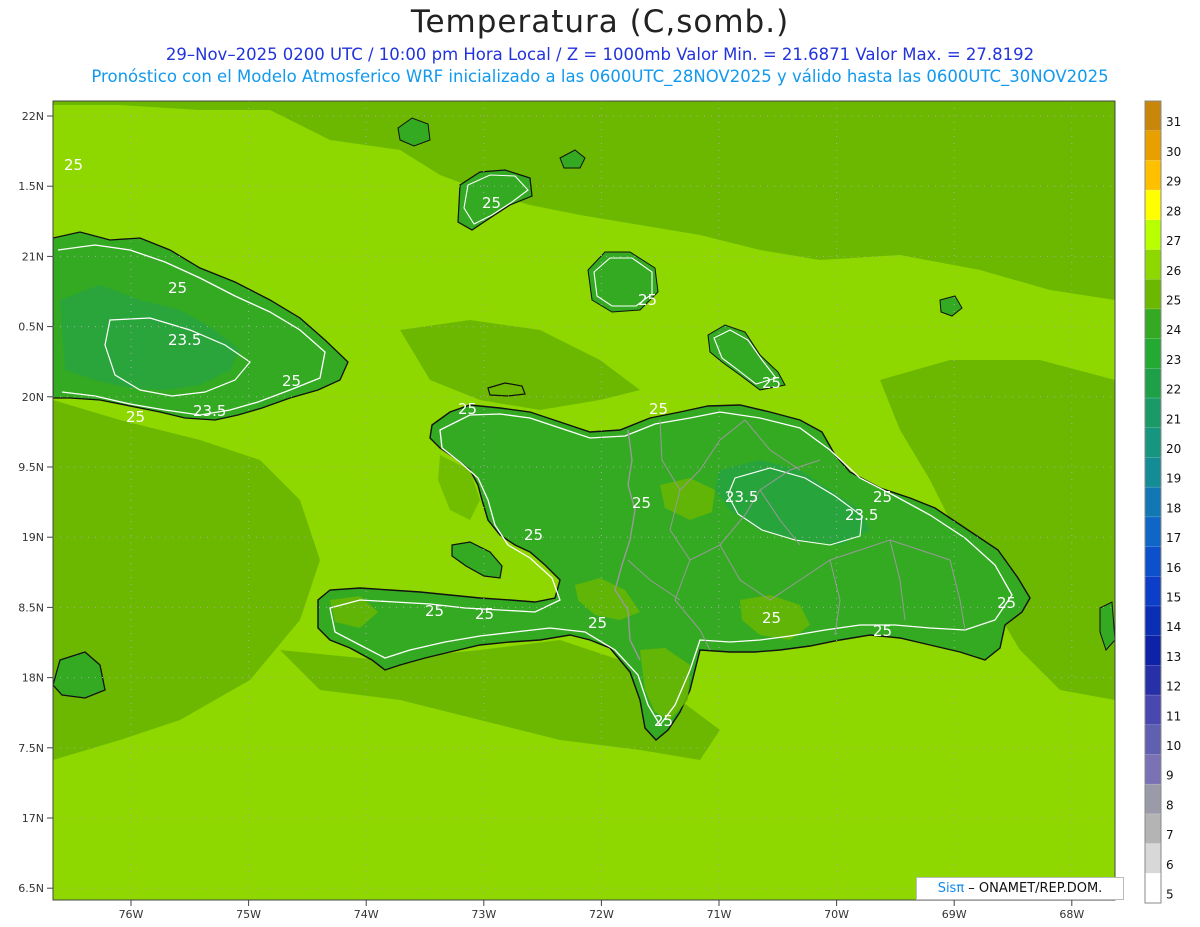  What do you see at coordinates (366, 914) in the screenshot?
I see `lon-label: 74W` at bounding box center [366, 914].